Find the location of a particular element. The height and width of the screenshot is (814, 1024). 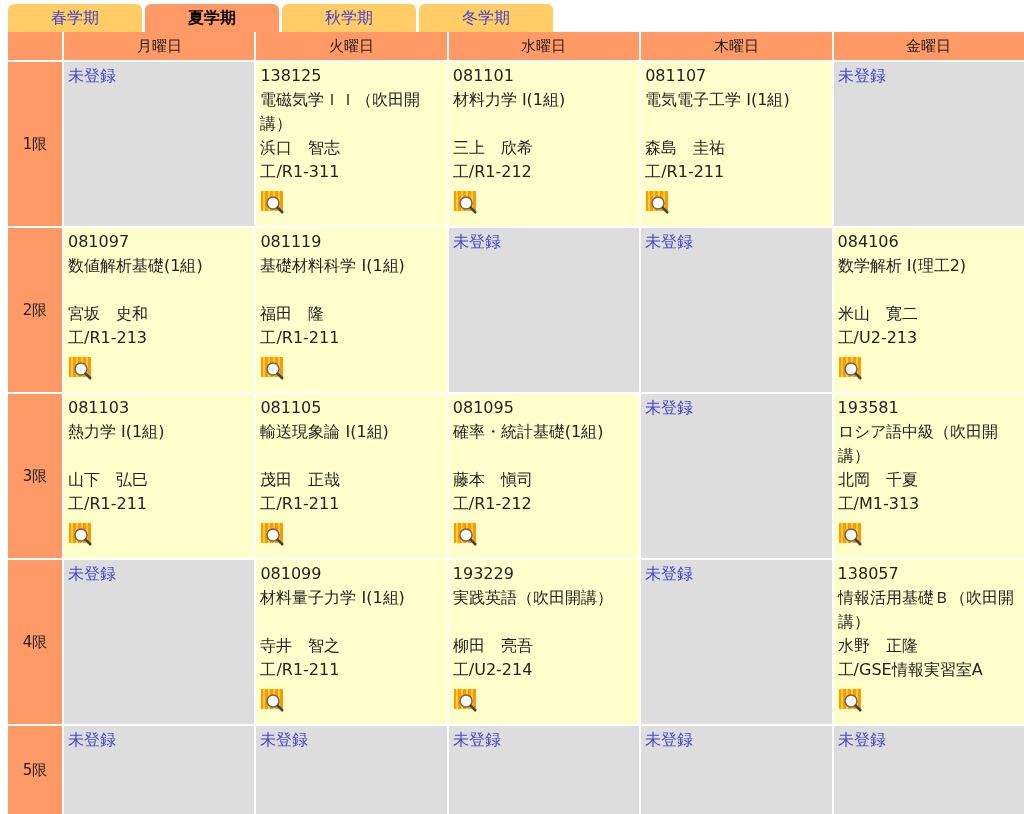

course-code: 084106 is located at coordinates (868, 242).